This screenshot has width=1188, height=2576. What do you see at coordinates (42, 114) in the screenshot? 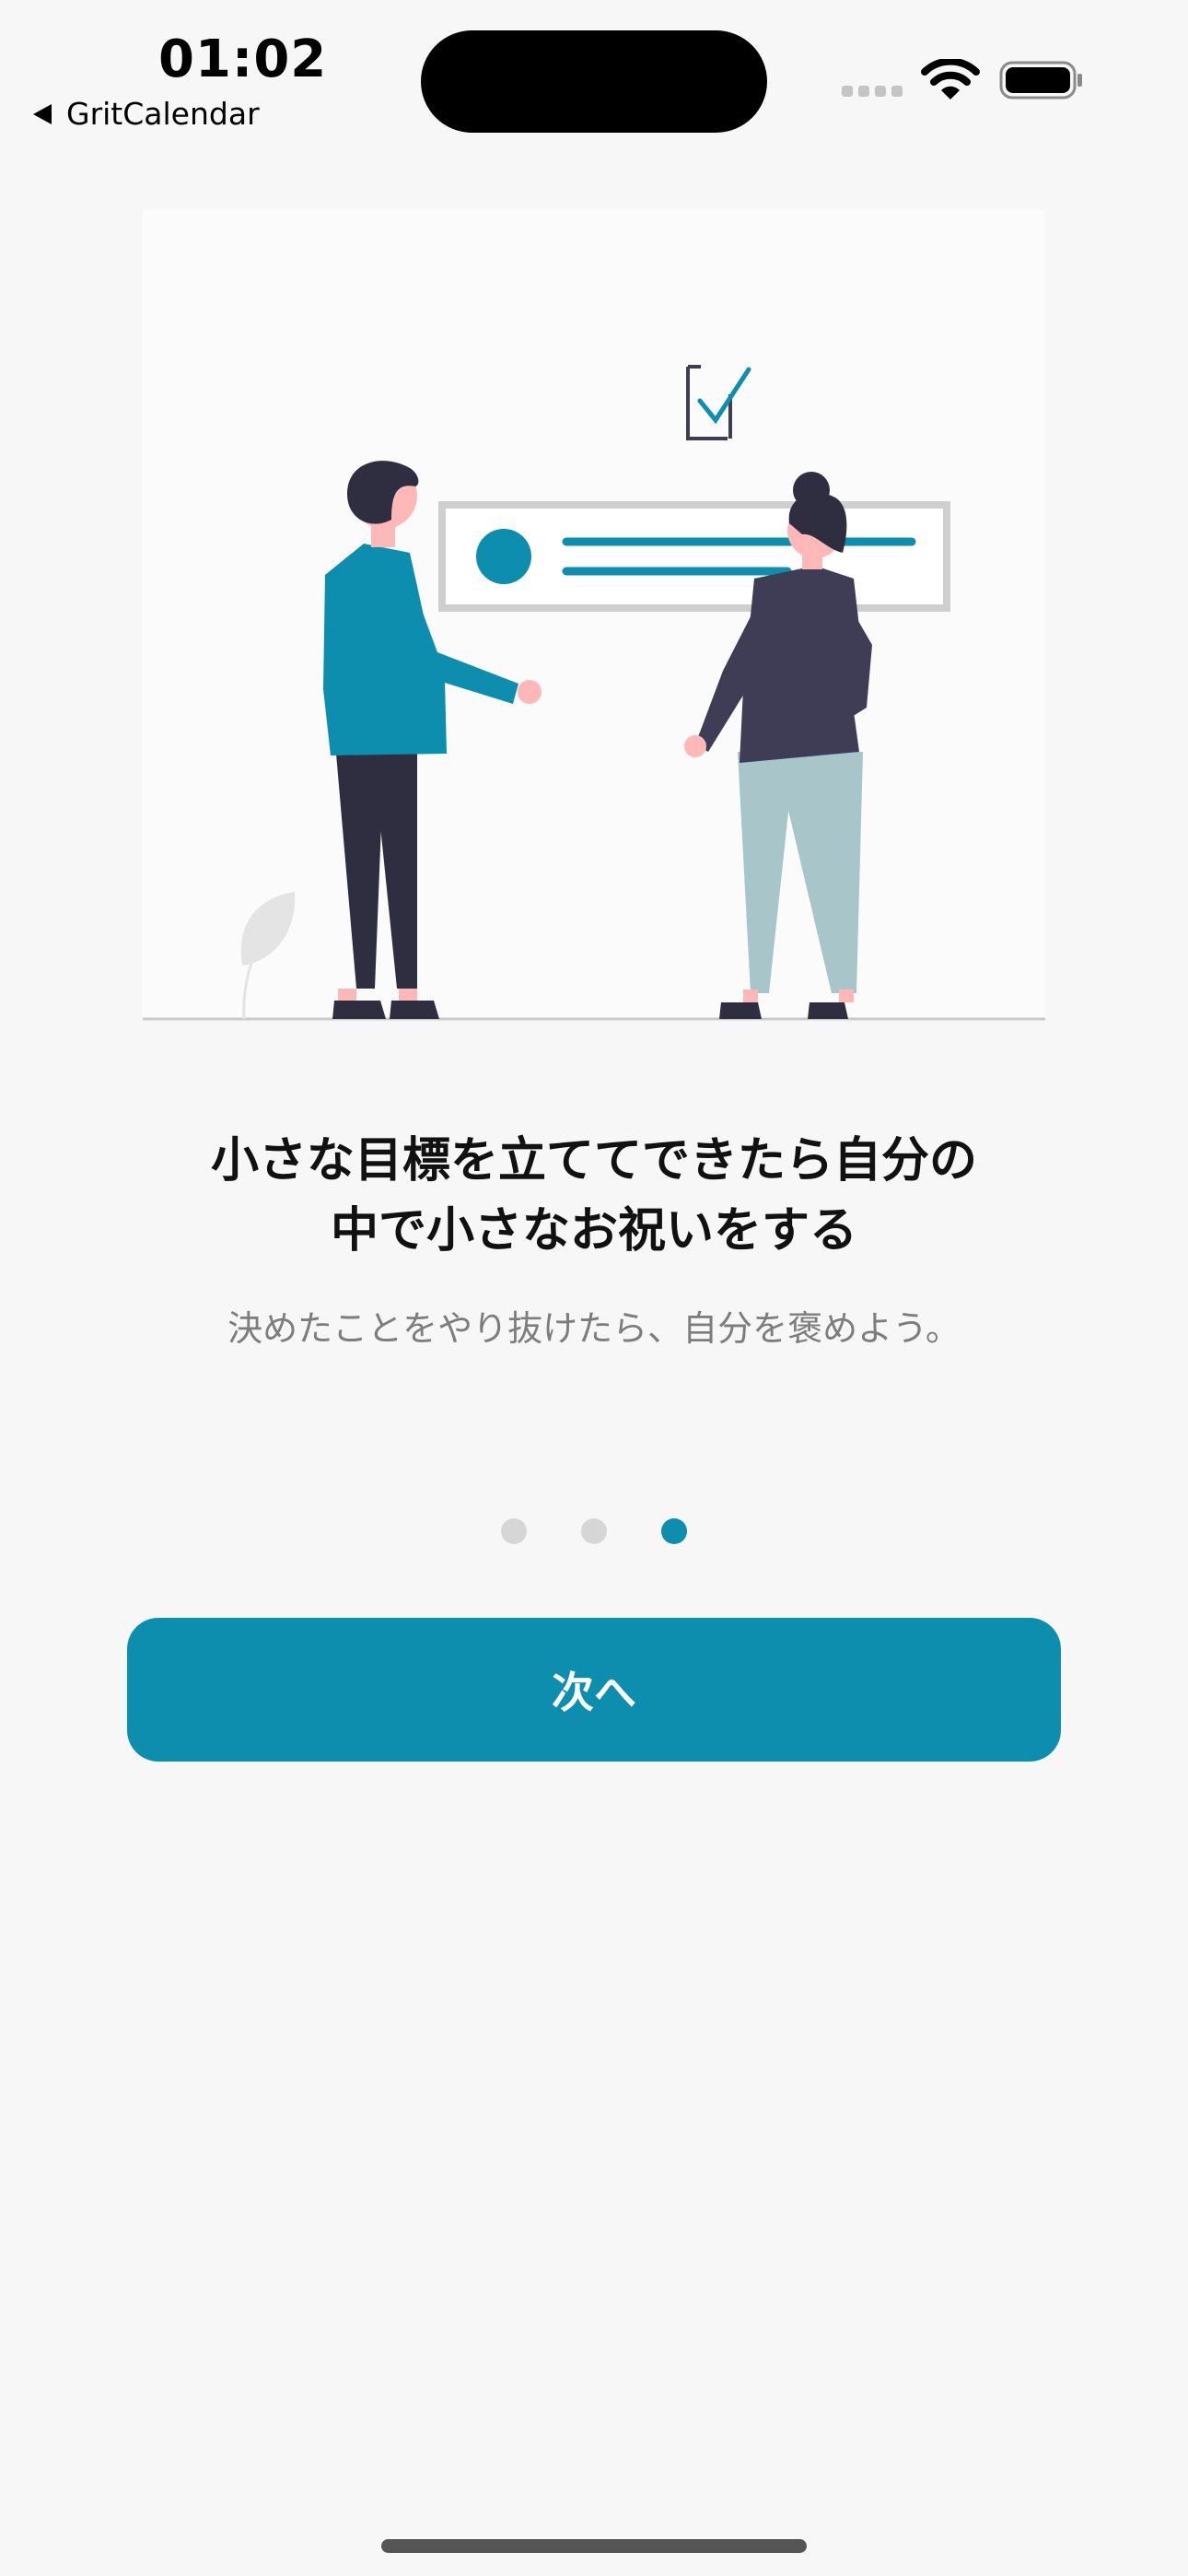
I see `back-triangle-icon` at bounding box center [42, 114].